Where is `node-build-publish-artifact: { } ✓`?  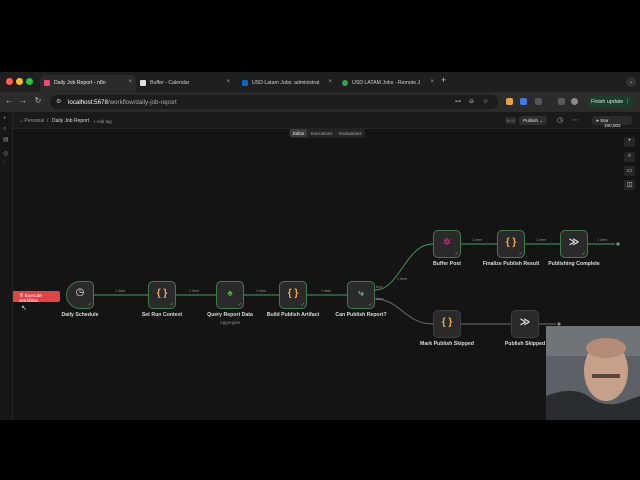
node-build-publish-artifact: { } ✓ is located at coordinates (293, 295).